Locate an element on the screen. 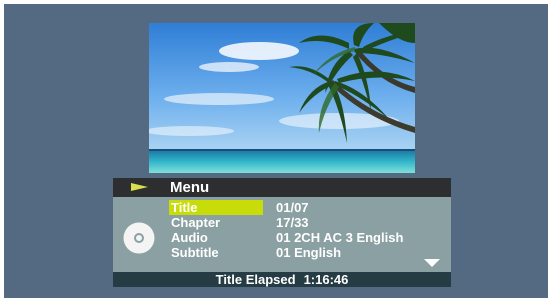 Image resolution: width=552 pixels, height=302 pixels. menu-item-label: Chapter is located at coordinates (196, 222).